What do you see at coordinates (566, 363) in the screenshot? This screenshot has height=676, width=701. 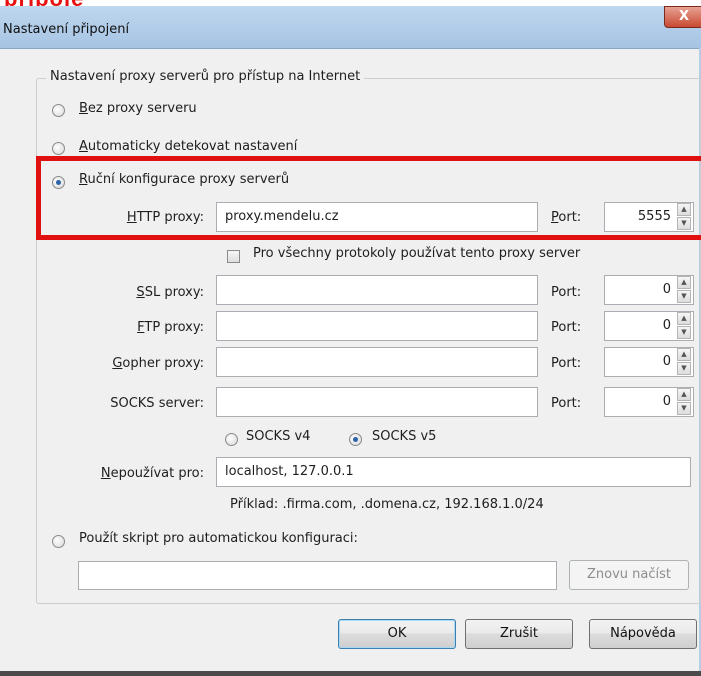 I see `gopher-port-label: Port:` at bounding box center [566, 363].